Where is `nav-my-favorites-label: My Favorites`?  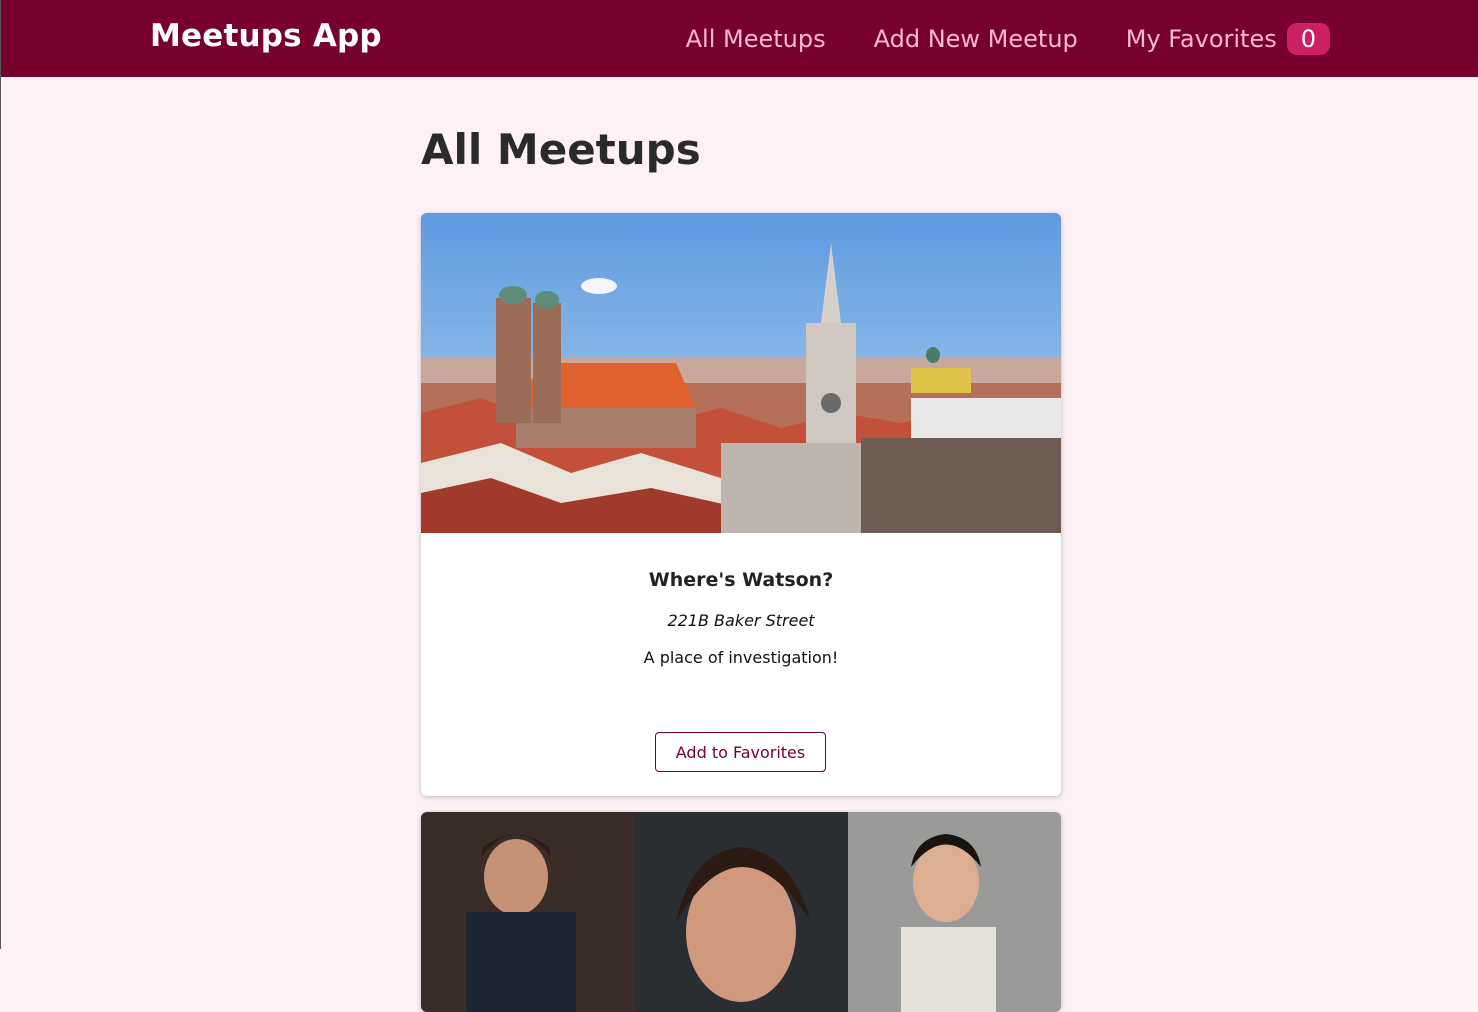 nav-my-favorites-label: My Favorites is located at coordinates (1201, 38).